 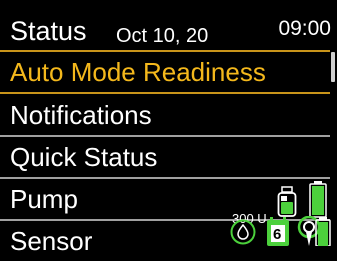 I want to click on page-title: Status, so click(x=48, y=31).